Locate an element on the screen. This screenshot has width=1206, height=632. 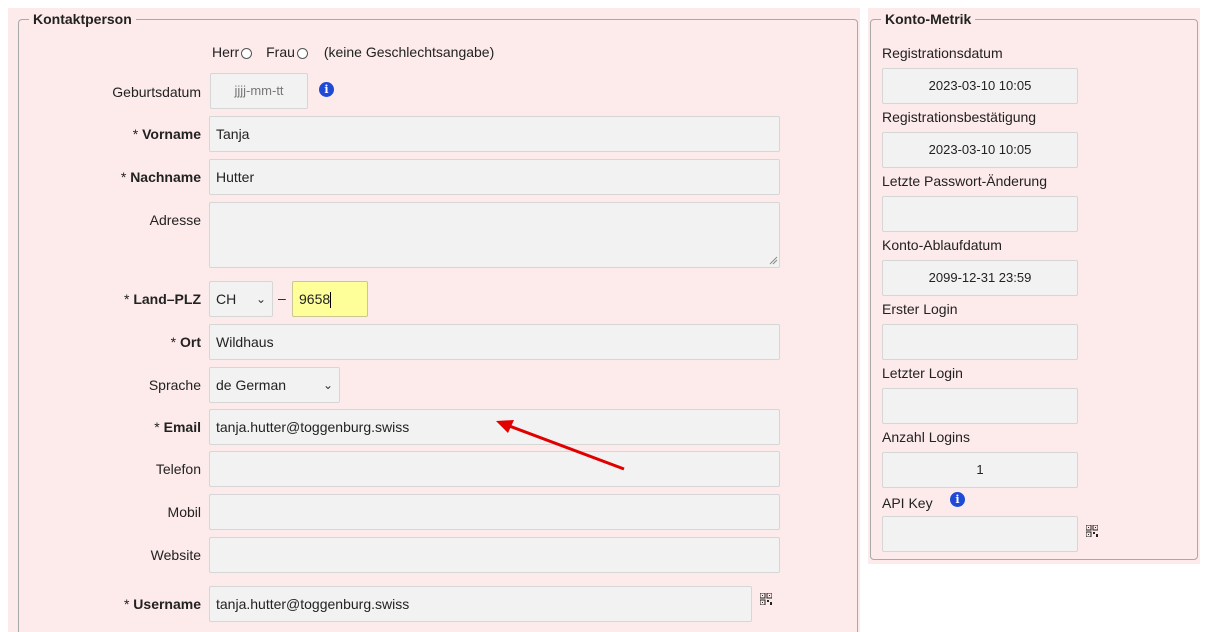
expiry-field: 2099-12-31 23:59 is located at coordinates (980, 278).